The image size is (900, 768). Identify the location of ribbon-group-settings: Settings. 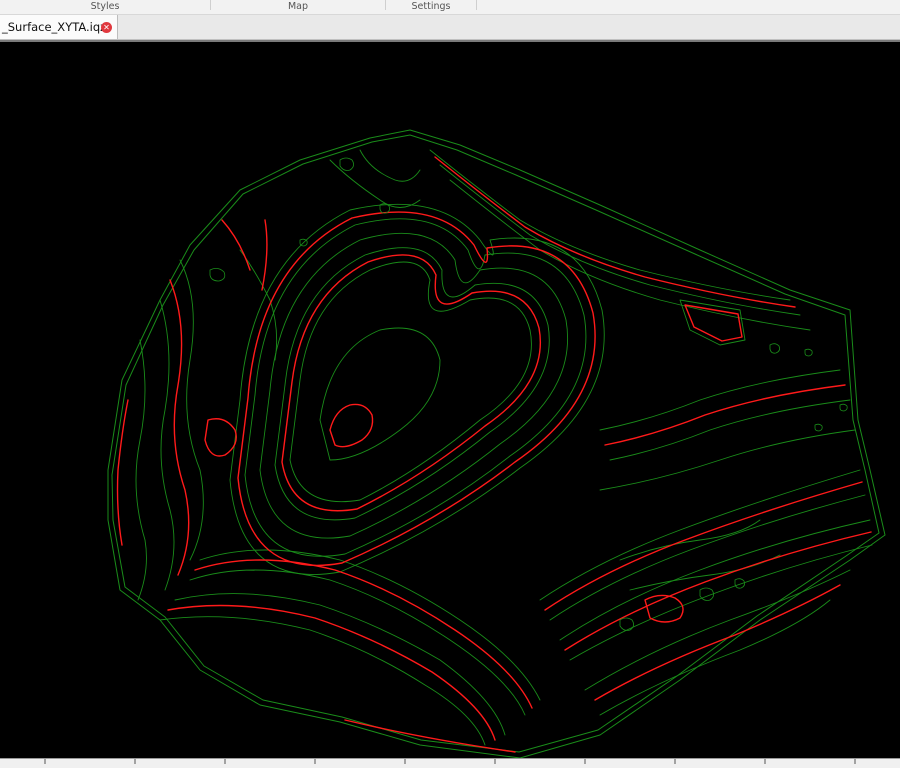
(431, 7).